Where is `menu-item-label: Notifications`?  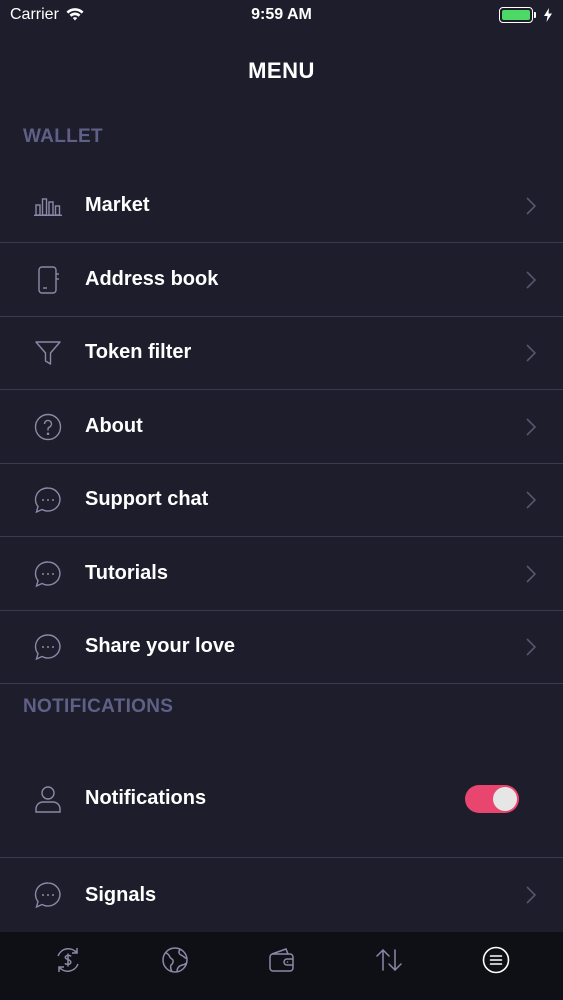 menu-item-label: Notifications is located at coordinates (146, 798).